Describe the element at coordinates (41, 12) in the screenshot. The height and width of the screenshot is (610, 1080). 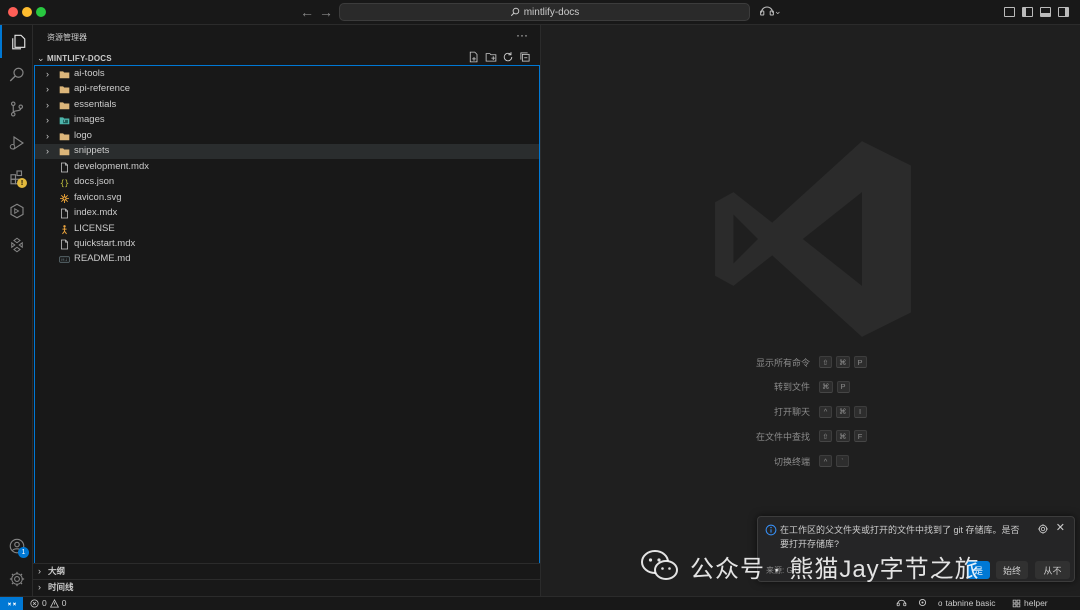
I see `window-maximize-button` at that location.